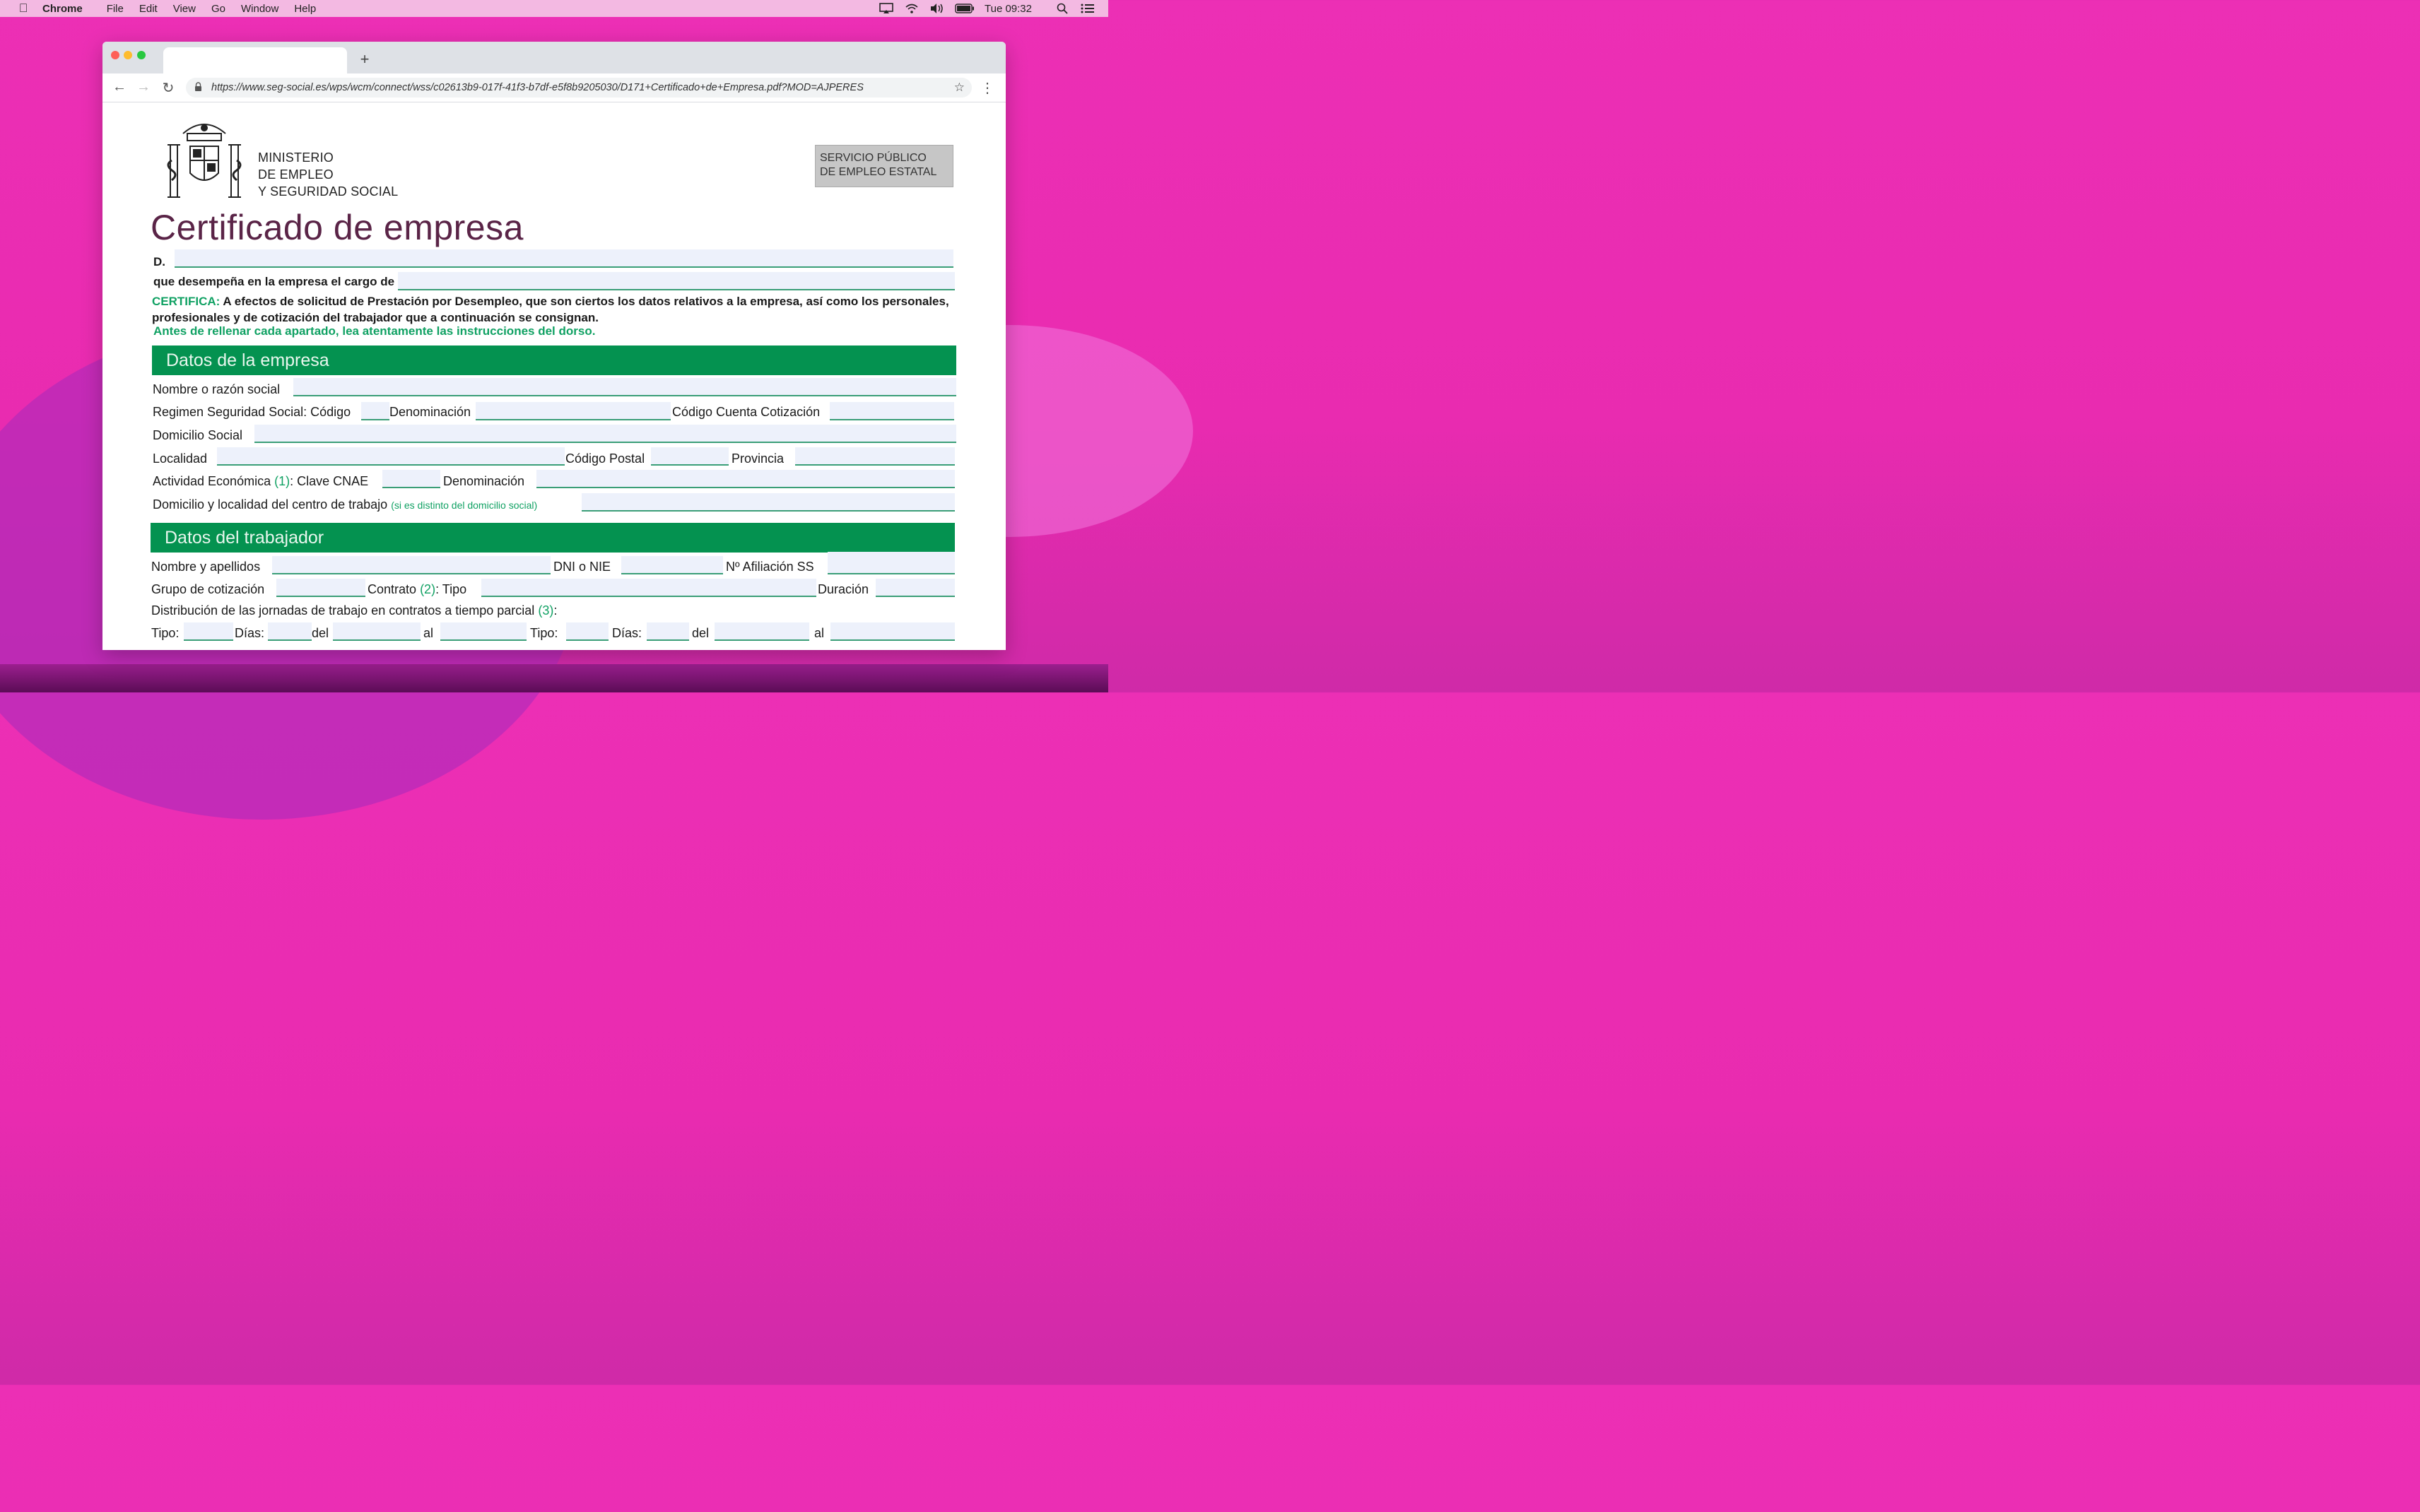  I want to click on label-regimen: Regimen Seguridad Social: Código, so click(252, 412).